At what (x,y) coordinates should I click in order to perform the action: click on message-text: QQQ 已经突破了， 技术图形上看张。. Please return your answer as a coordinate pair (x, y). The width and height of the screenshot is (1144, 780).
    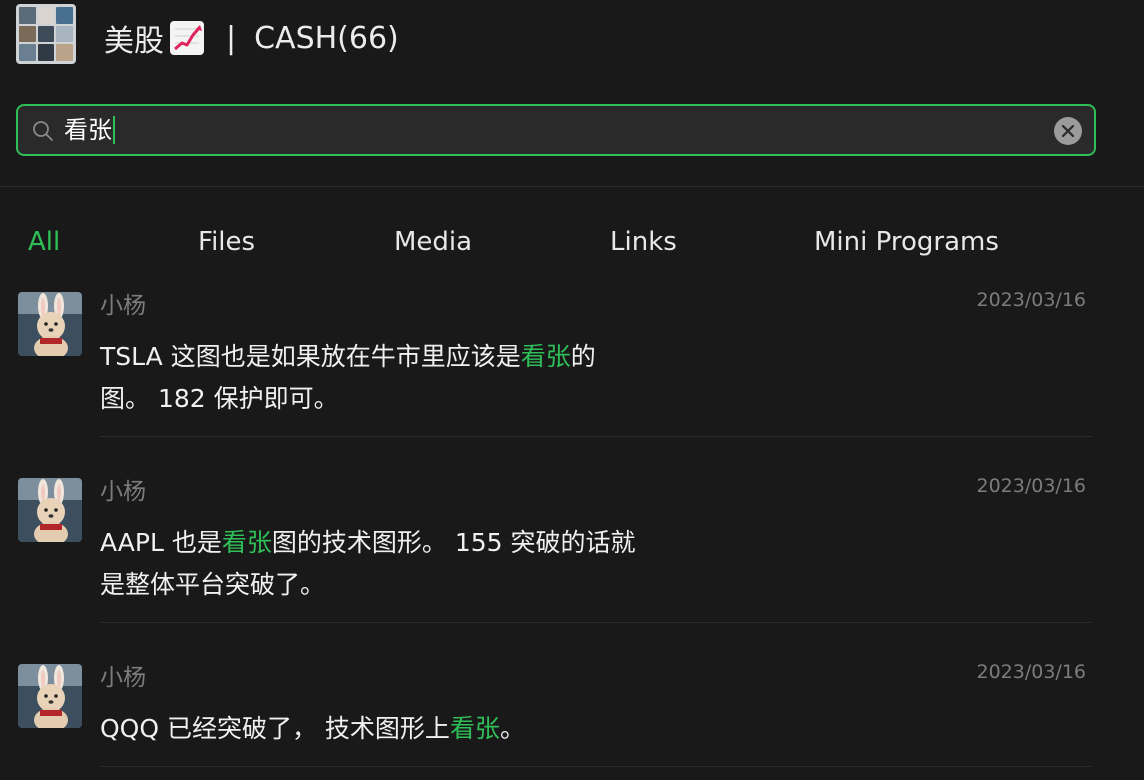
    Looking at the image, I should click on (400, 729).